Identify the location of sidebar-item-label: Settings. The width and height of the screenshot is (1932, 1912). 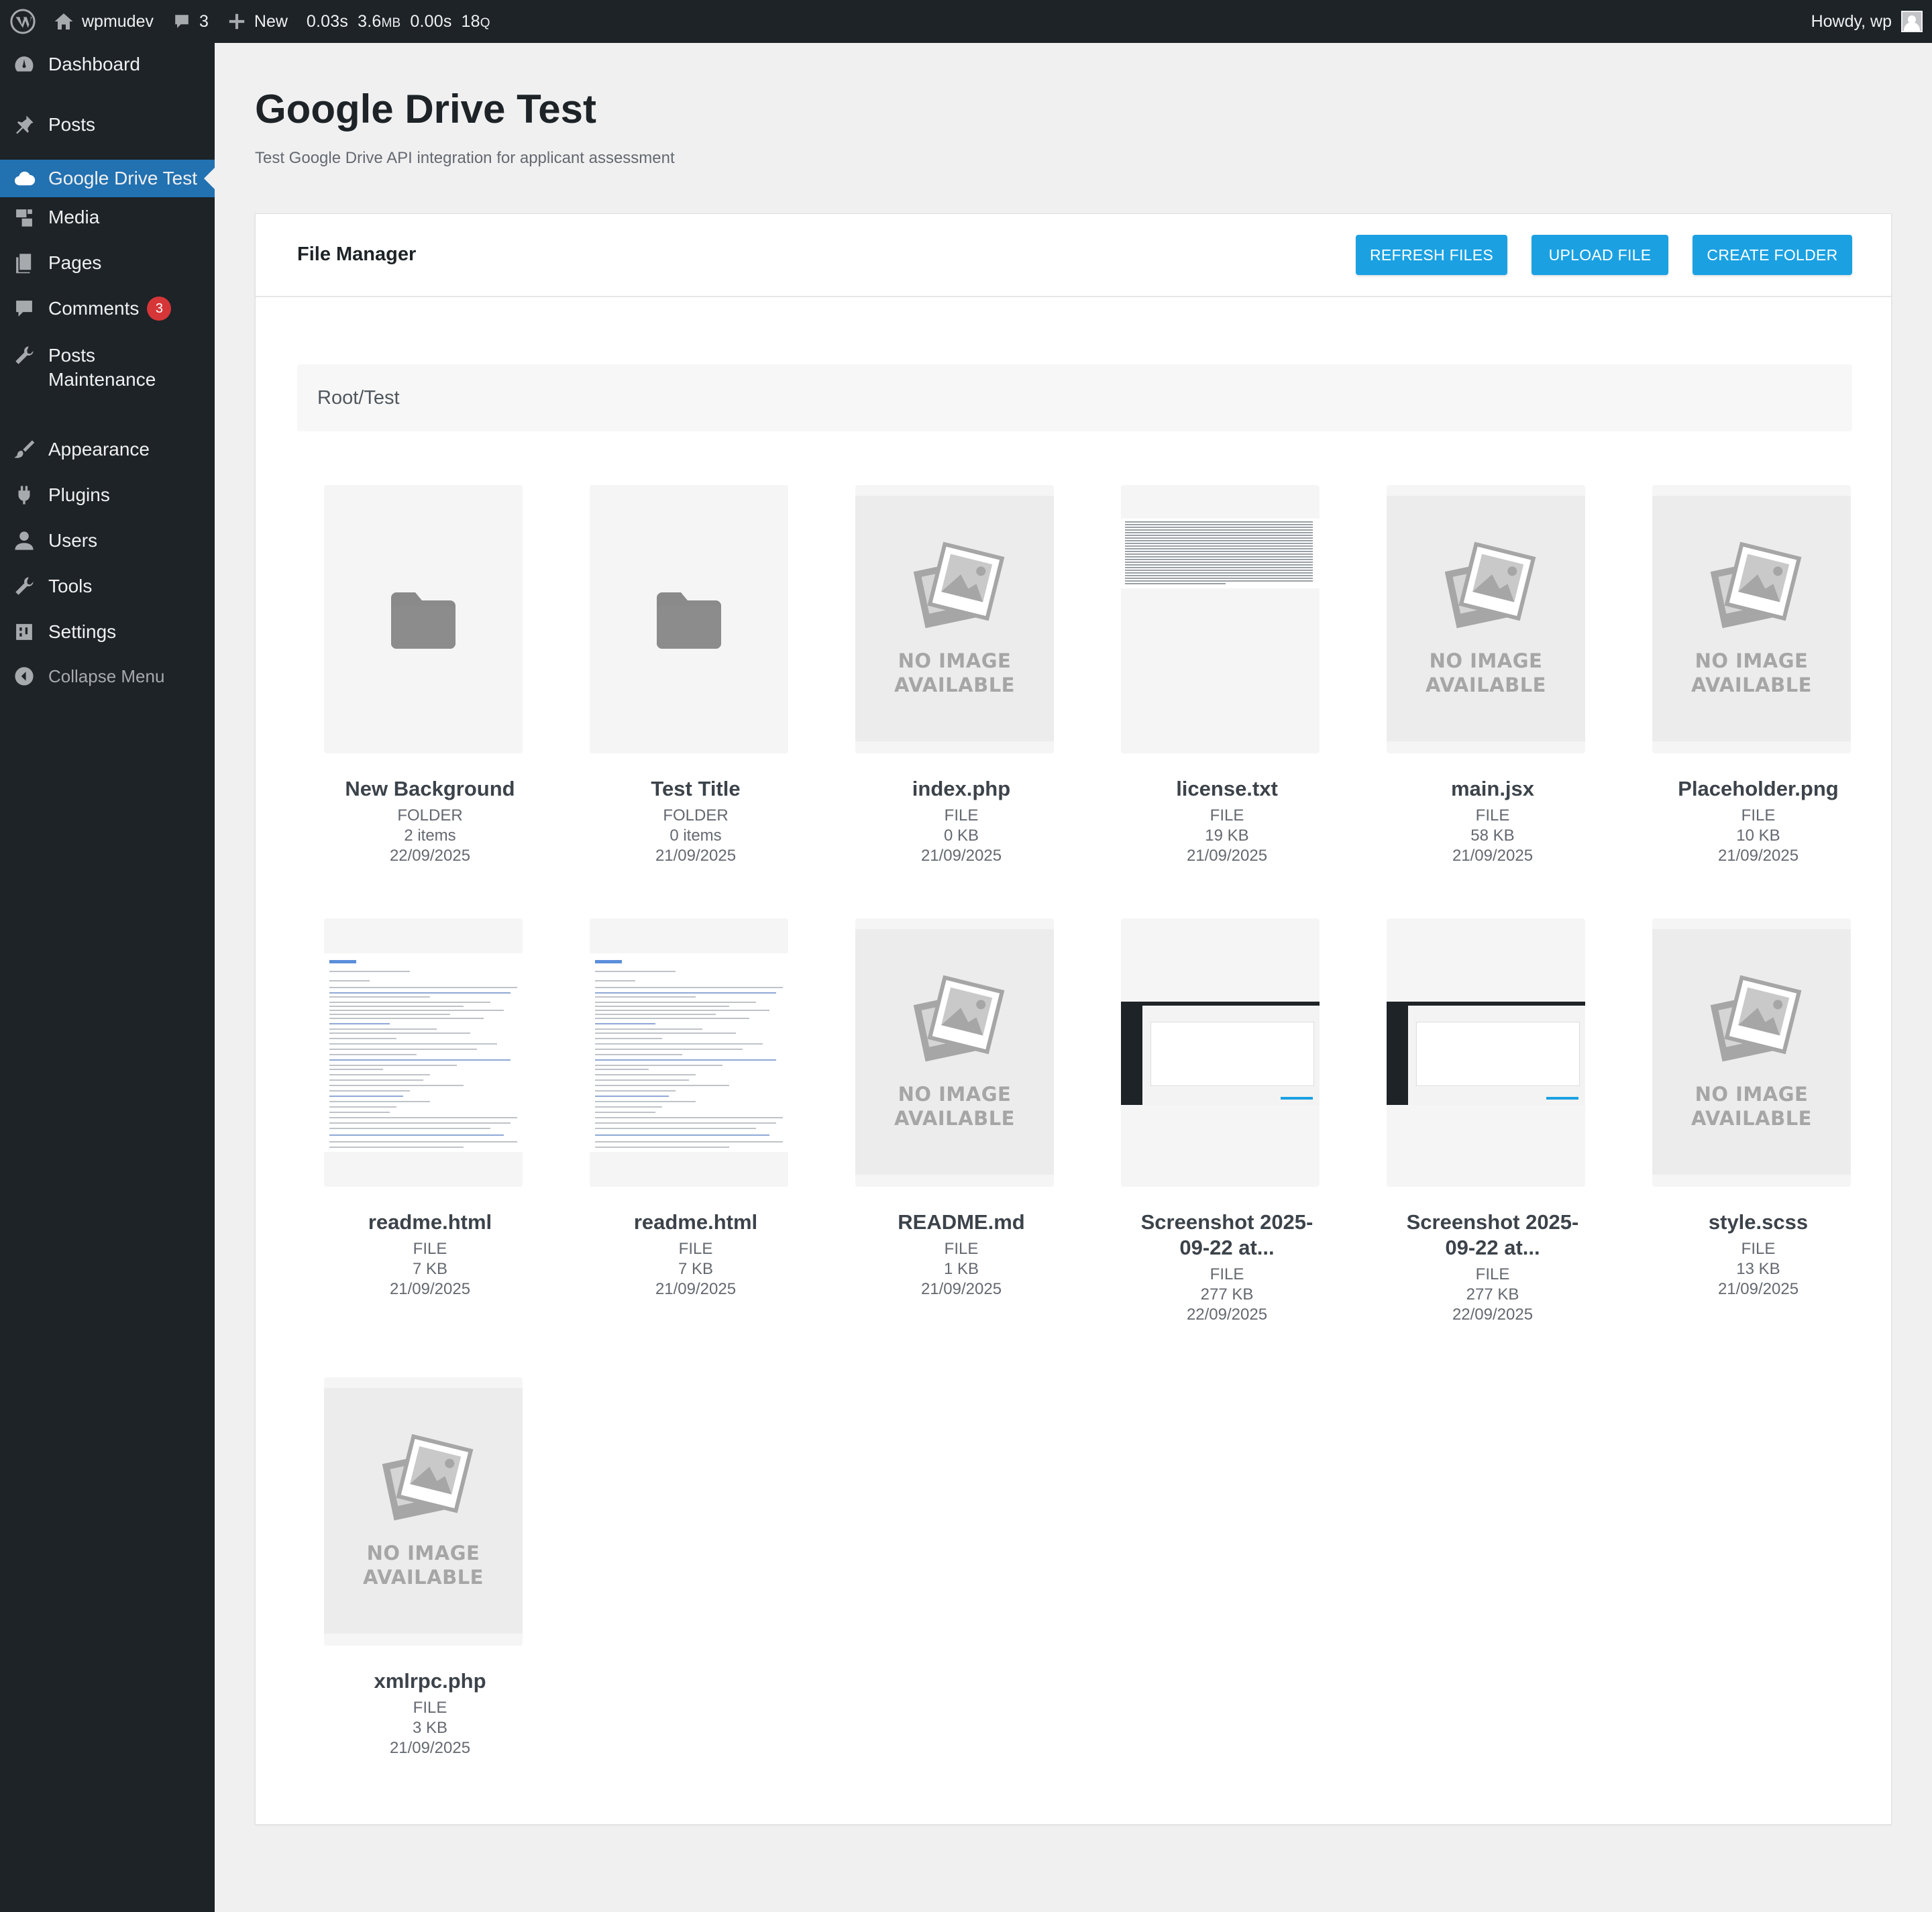
(82, 632).